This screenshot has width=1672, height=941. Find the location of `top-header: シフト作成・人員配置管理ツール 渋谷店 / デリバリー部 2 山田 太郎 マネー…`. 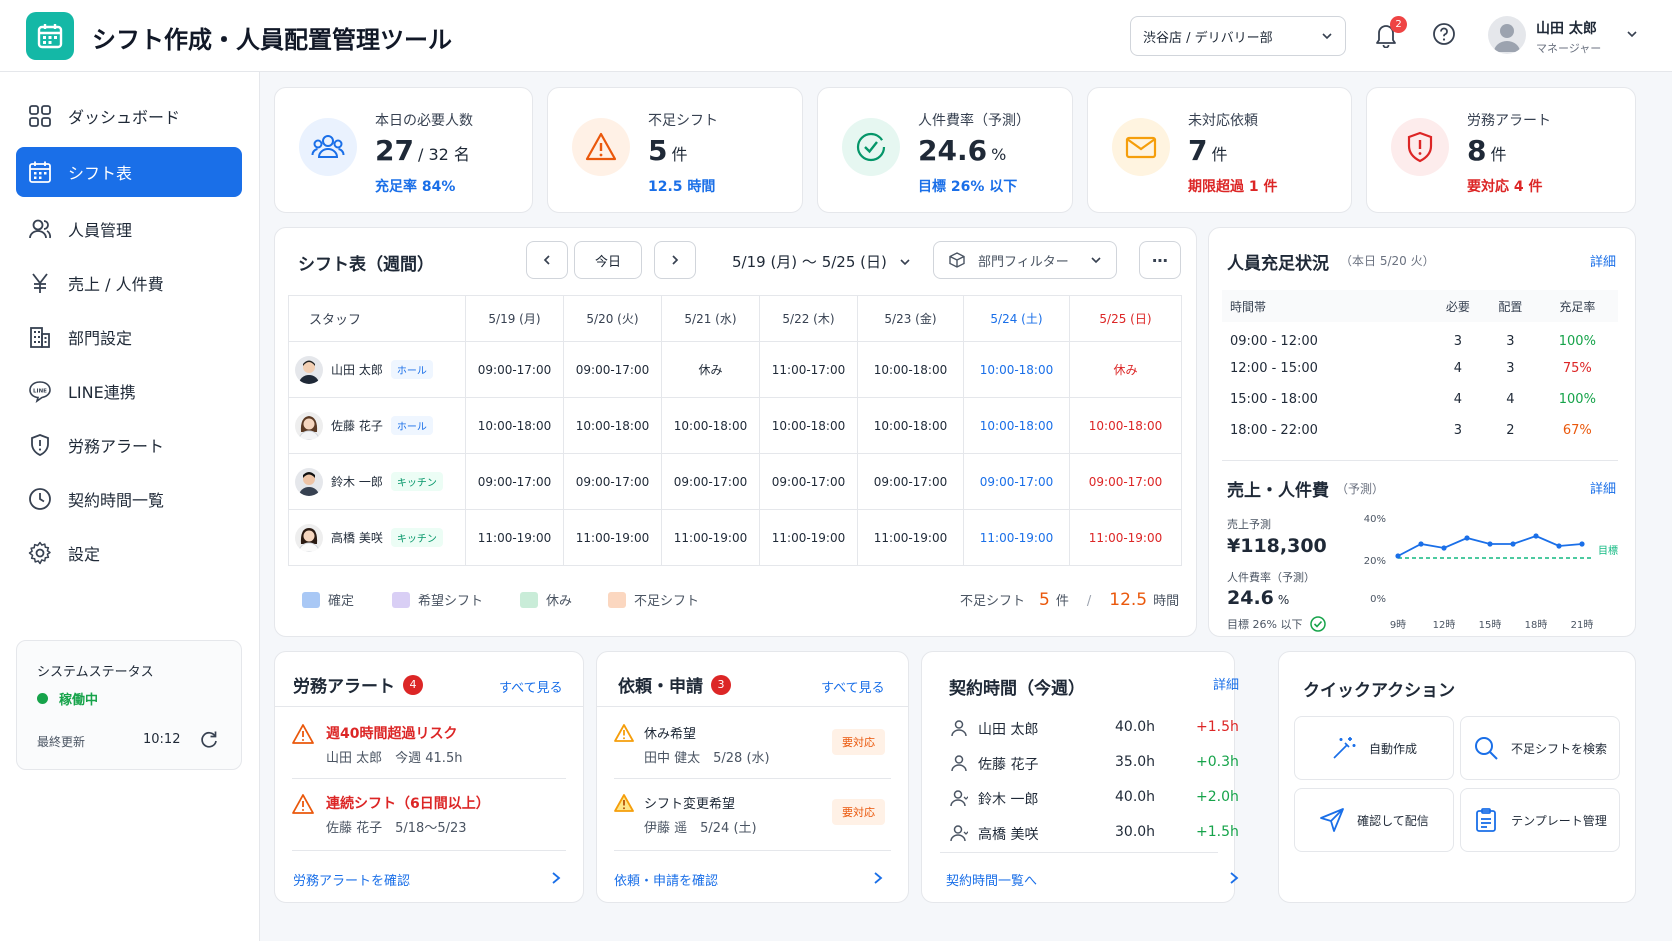

top-header: シフト作成・人員配置管理ツール 渋谷店 / デリバリー部 2 山田 太郎 マネー… is located at coordinates (836, 36).